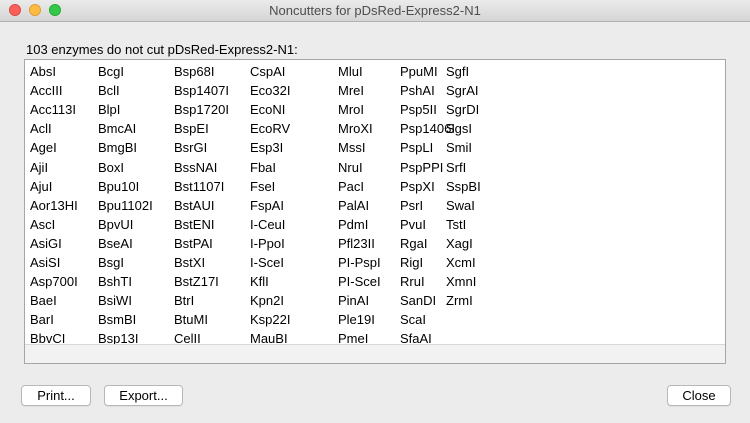  I want to click on enzyme-item: PspXI, so click(417, 186).